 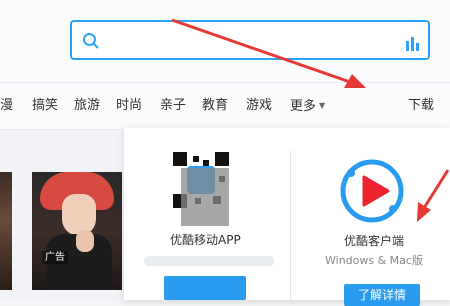 What do you see at coordinates (290, 225) in the screenshot?
I see `divider` at bounding box center [290, 225].